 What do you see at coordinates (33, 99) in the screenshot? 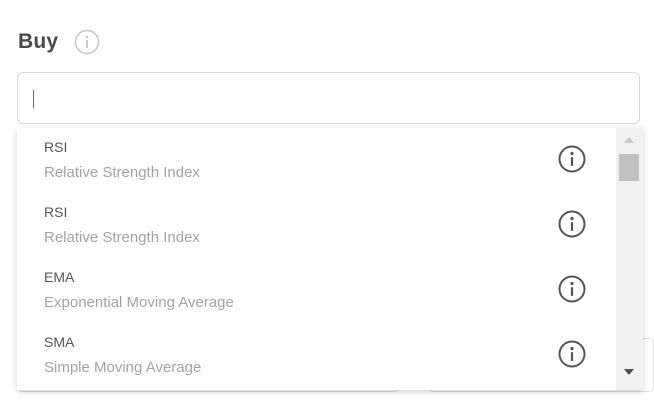
I see `text-caret` at bounding box center [33, 99].